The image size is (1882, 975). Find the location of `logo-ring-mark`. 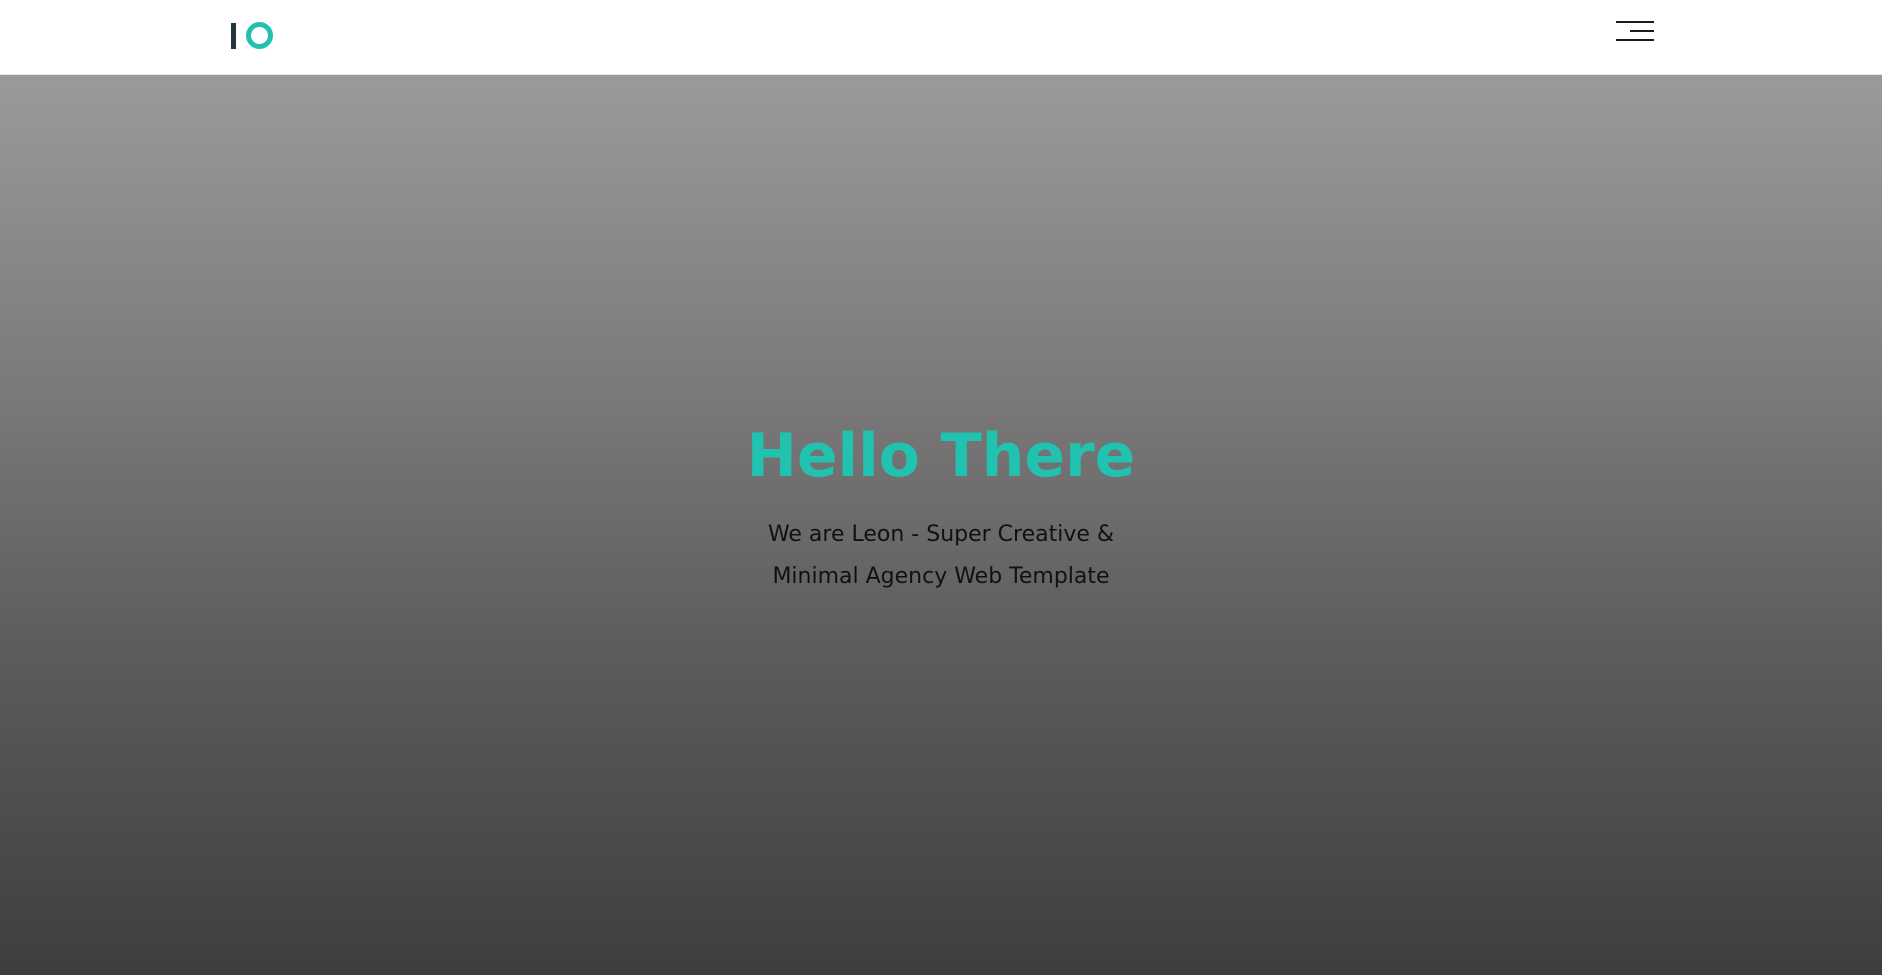

logo-ring-mark is located at coordinates (259, 35).